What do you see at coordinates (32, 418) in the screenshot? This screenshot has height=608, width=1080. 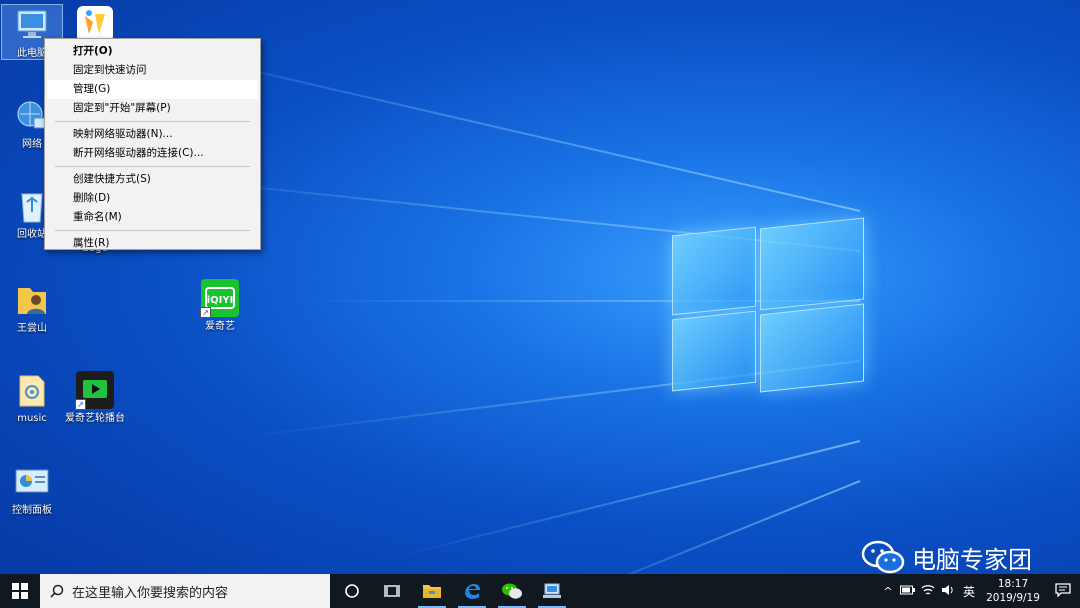 I see `desktop-icon-label: music` at bounding box center [32, 418].